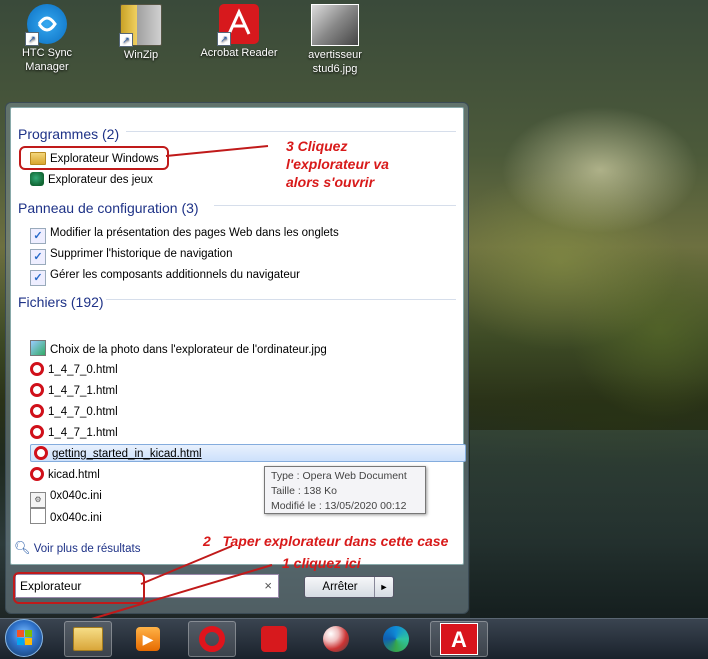 Image resolution: width=708 pixels, height=659 pixels. What do you see at coordinates (47, 60) in the screenshot?
I see `desktop-icon-label: HTC Sync Manager` at bounding box center [47, 60].